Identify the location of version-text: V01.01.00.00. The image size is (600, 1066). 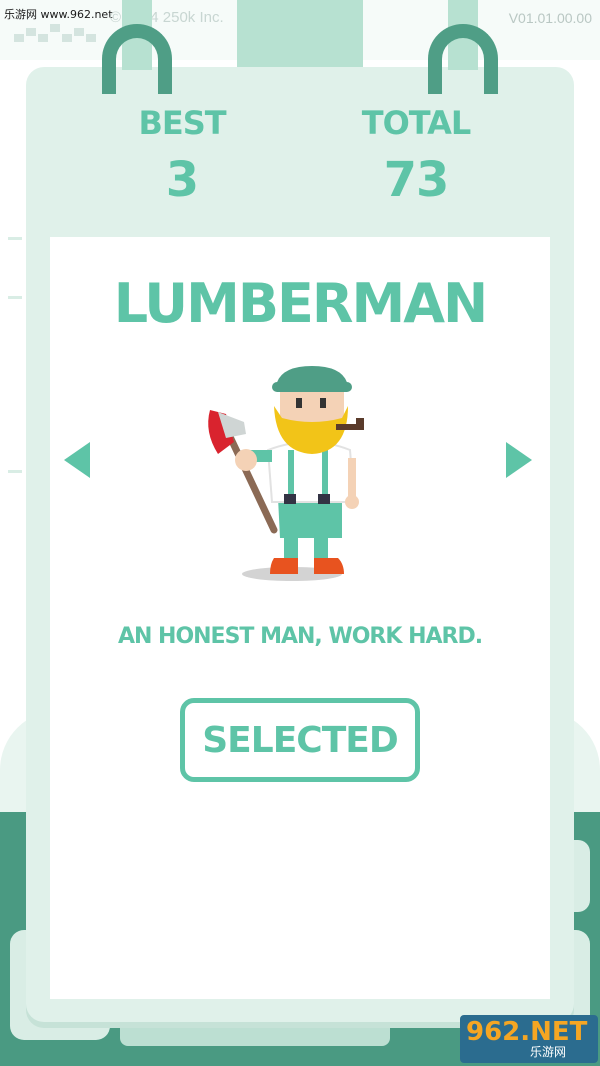
(550, 18).